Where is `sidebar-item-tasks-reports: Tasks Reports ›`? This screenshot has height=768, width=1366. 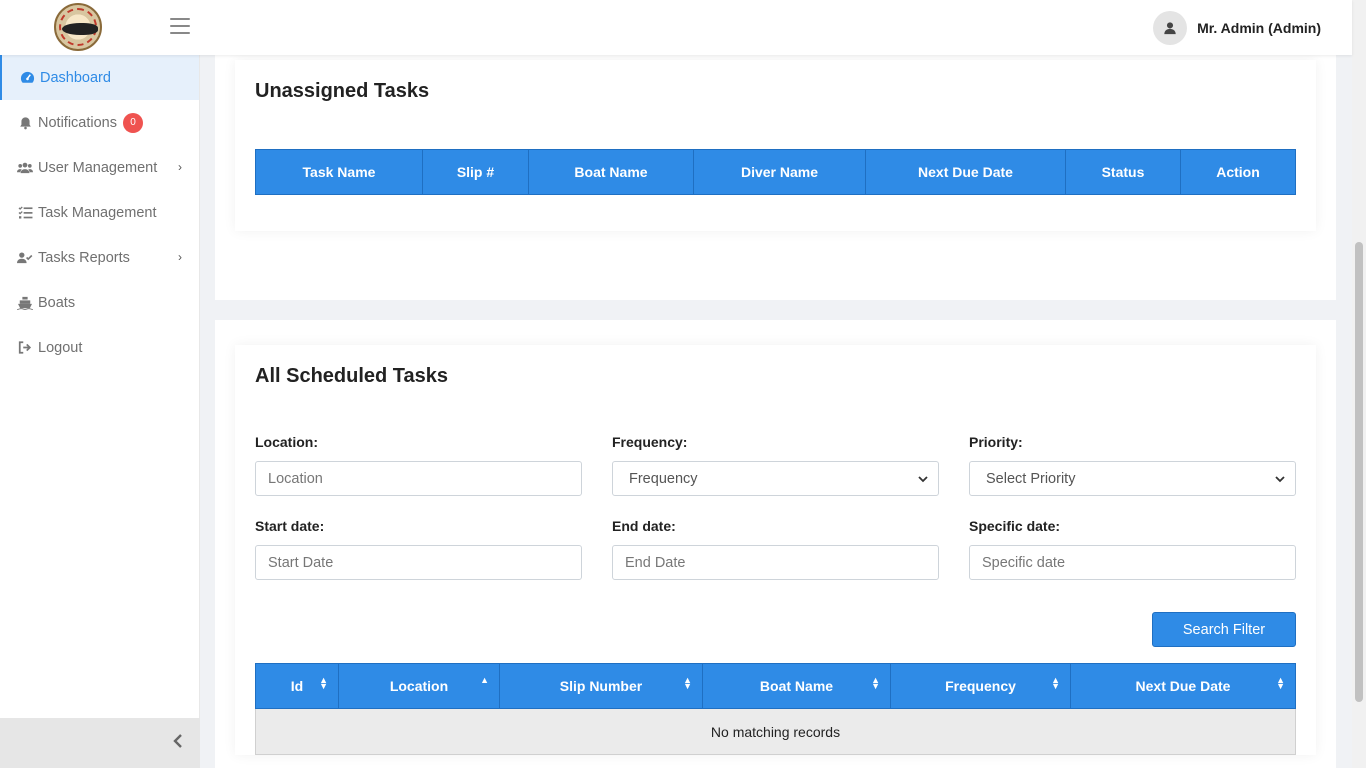 sidebar-item-tasks-reports: Tasks Reports › is located at coordinates (99, 257).